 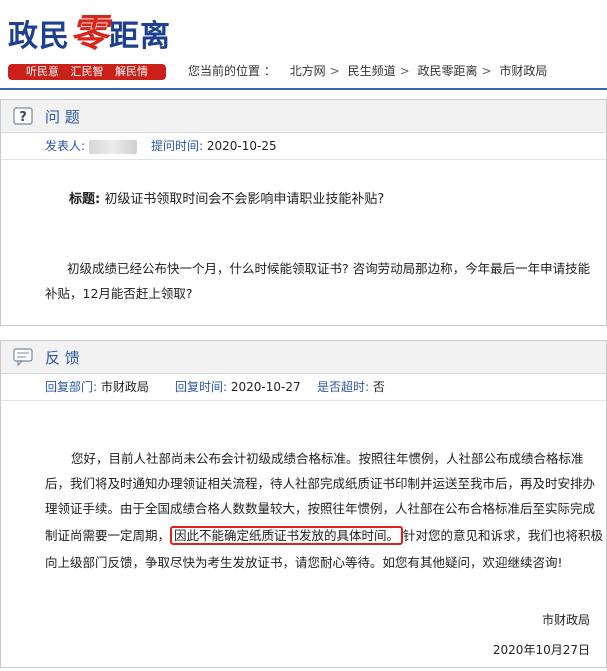 I want to click on question-body-line-2: 补贴，12月能否赶上领取?, so click(x=119, y=293).